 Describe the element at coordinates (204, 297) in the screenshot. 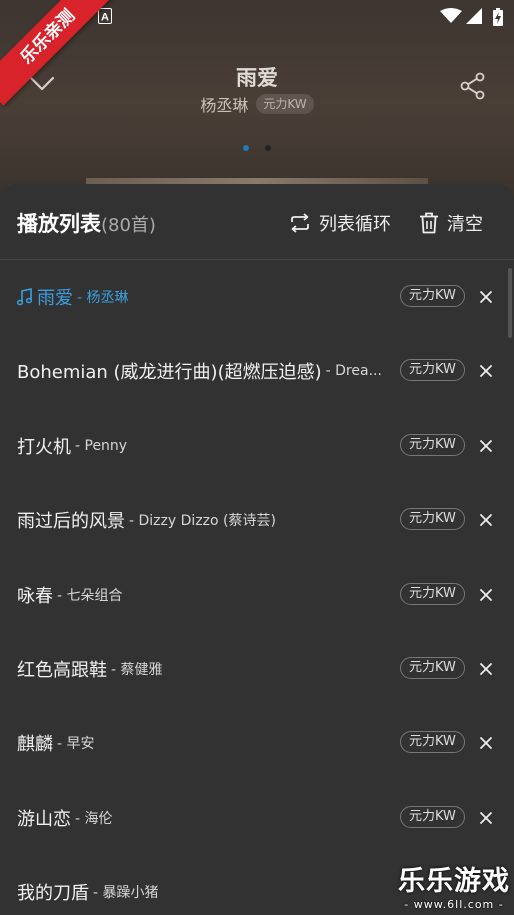

I see `playlist-item-title: 雨爱 - 杨丞琳` at that location.